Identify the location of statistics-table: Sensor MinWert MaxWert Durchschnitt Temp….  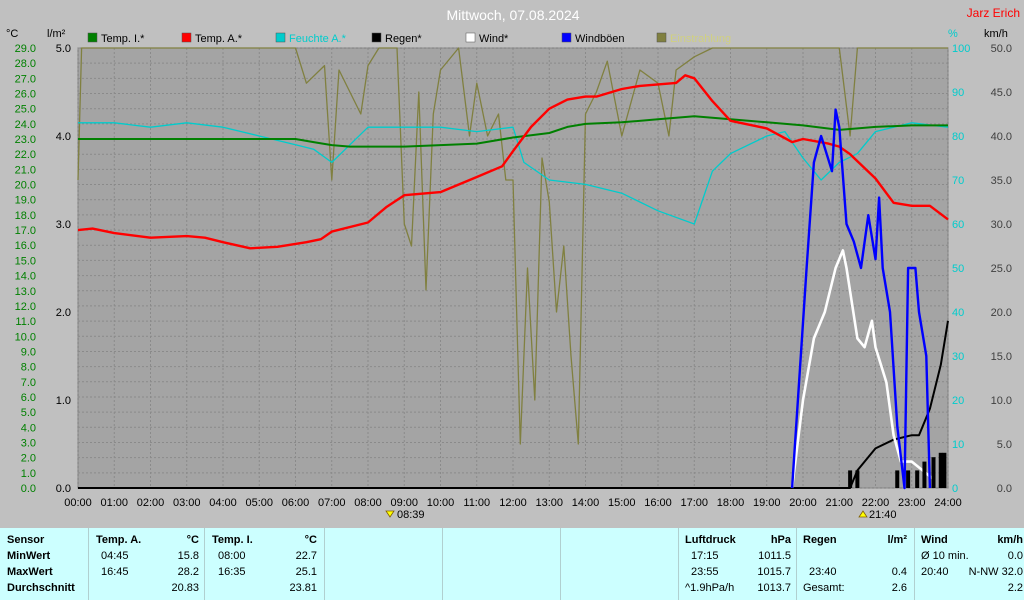
(512, 564).